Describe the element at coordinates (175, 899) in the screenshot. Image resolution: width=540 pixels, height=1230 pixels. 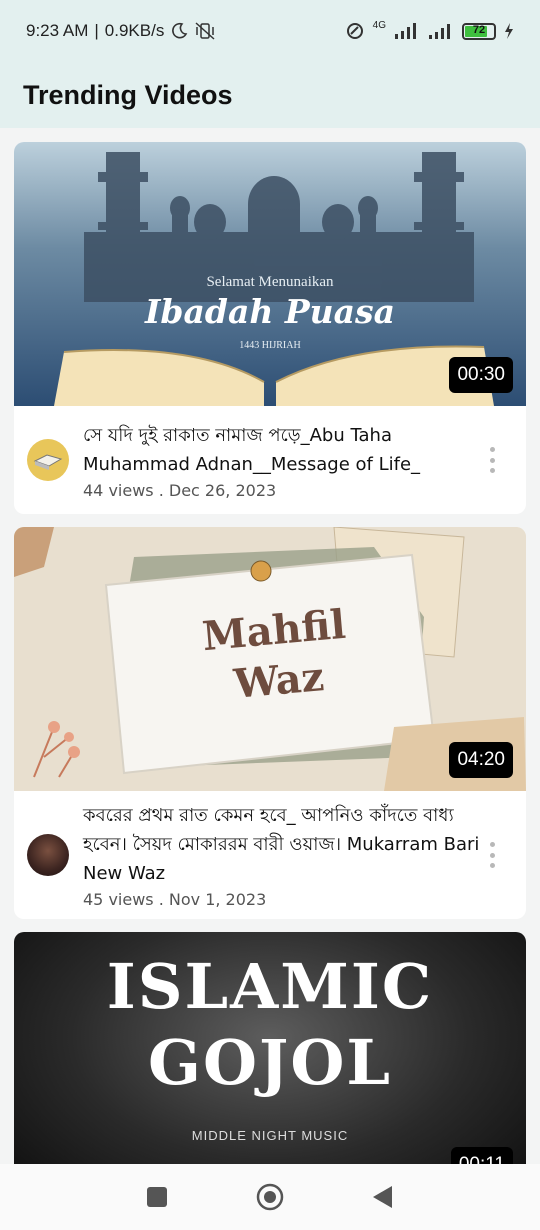
I see `video-stats: 45 views . Nov 1, 2023` at that location.